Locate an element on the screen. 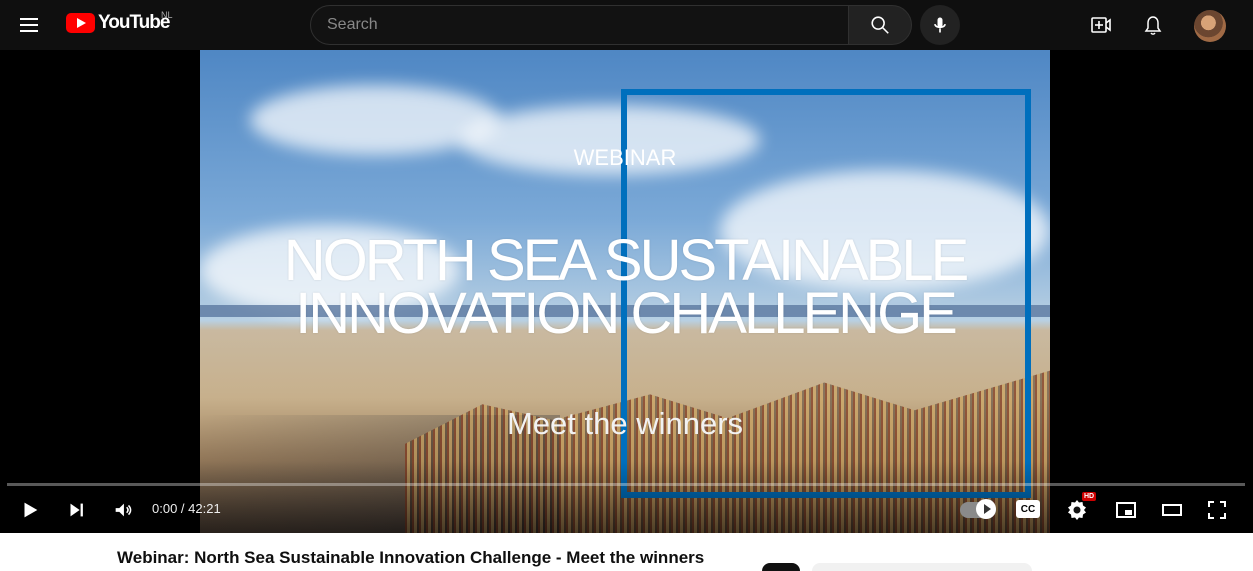  miniplayer-button is located at coordinates (1126, 510).